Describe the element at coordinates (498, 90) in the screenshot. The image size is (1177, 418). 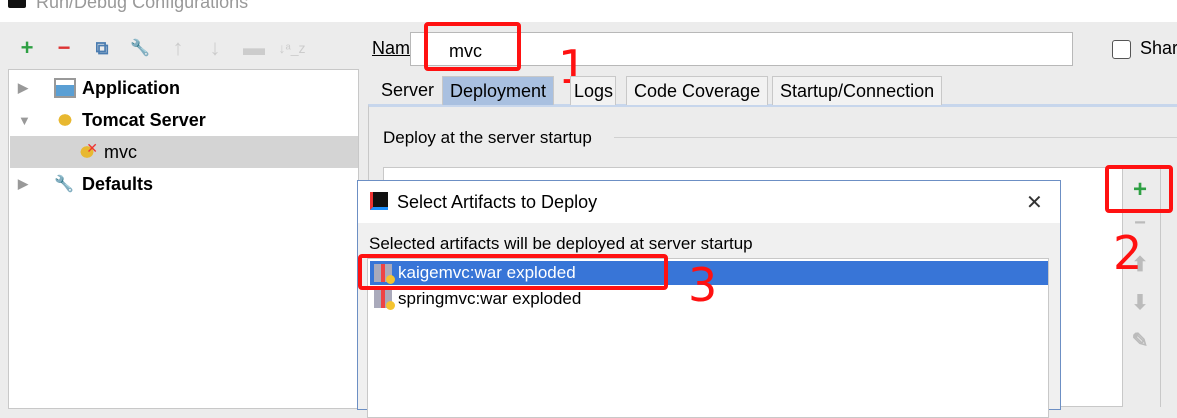
I see `tab-deployment: Deployment` at that location.